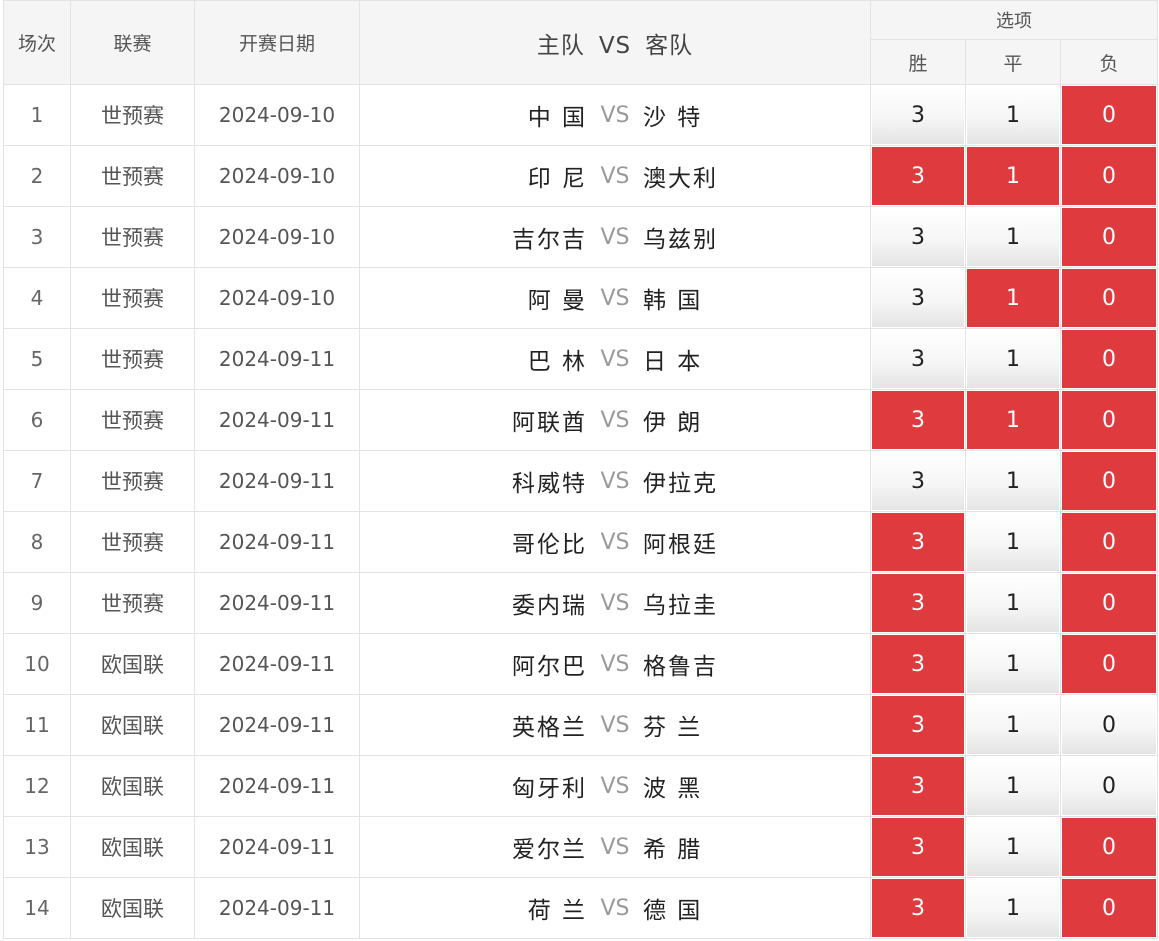 This screenshot has height=941, width=1159. What do you see at coordinates (1109, 62) in the screenshot?
I see `header-lose: 负` at bounding box center [1109, 62].